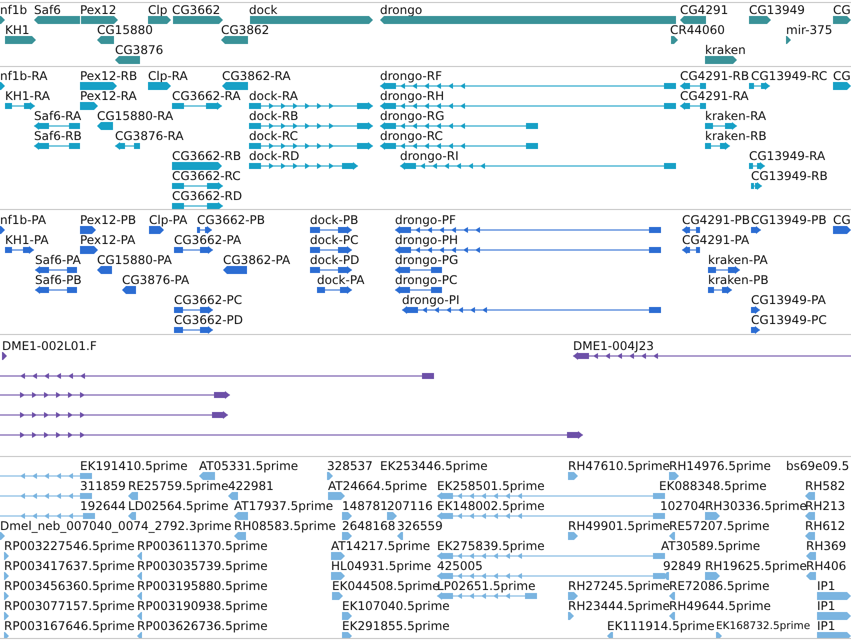 This screenshot has width=851, height=642. What do you see at coordinates (365, 506) in the screenshot?
I see `feature-label: 148781` at bounding box center [365, 506].